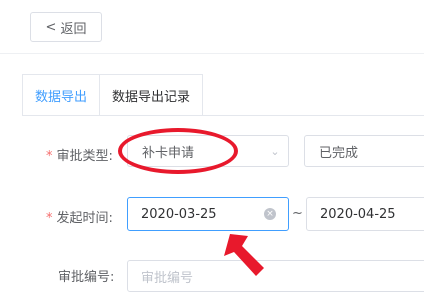  I want to click on status-value: 已完成, so click(339, 153).